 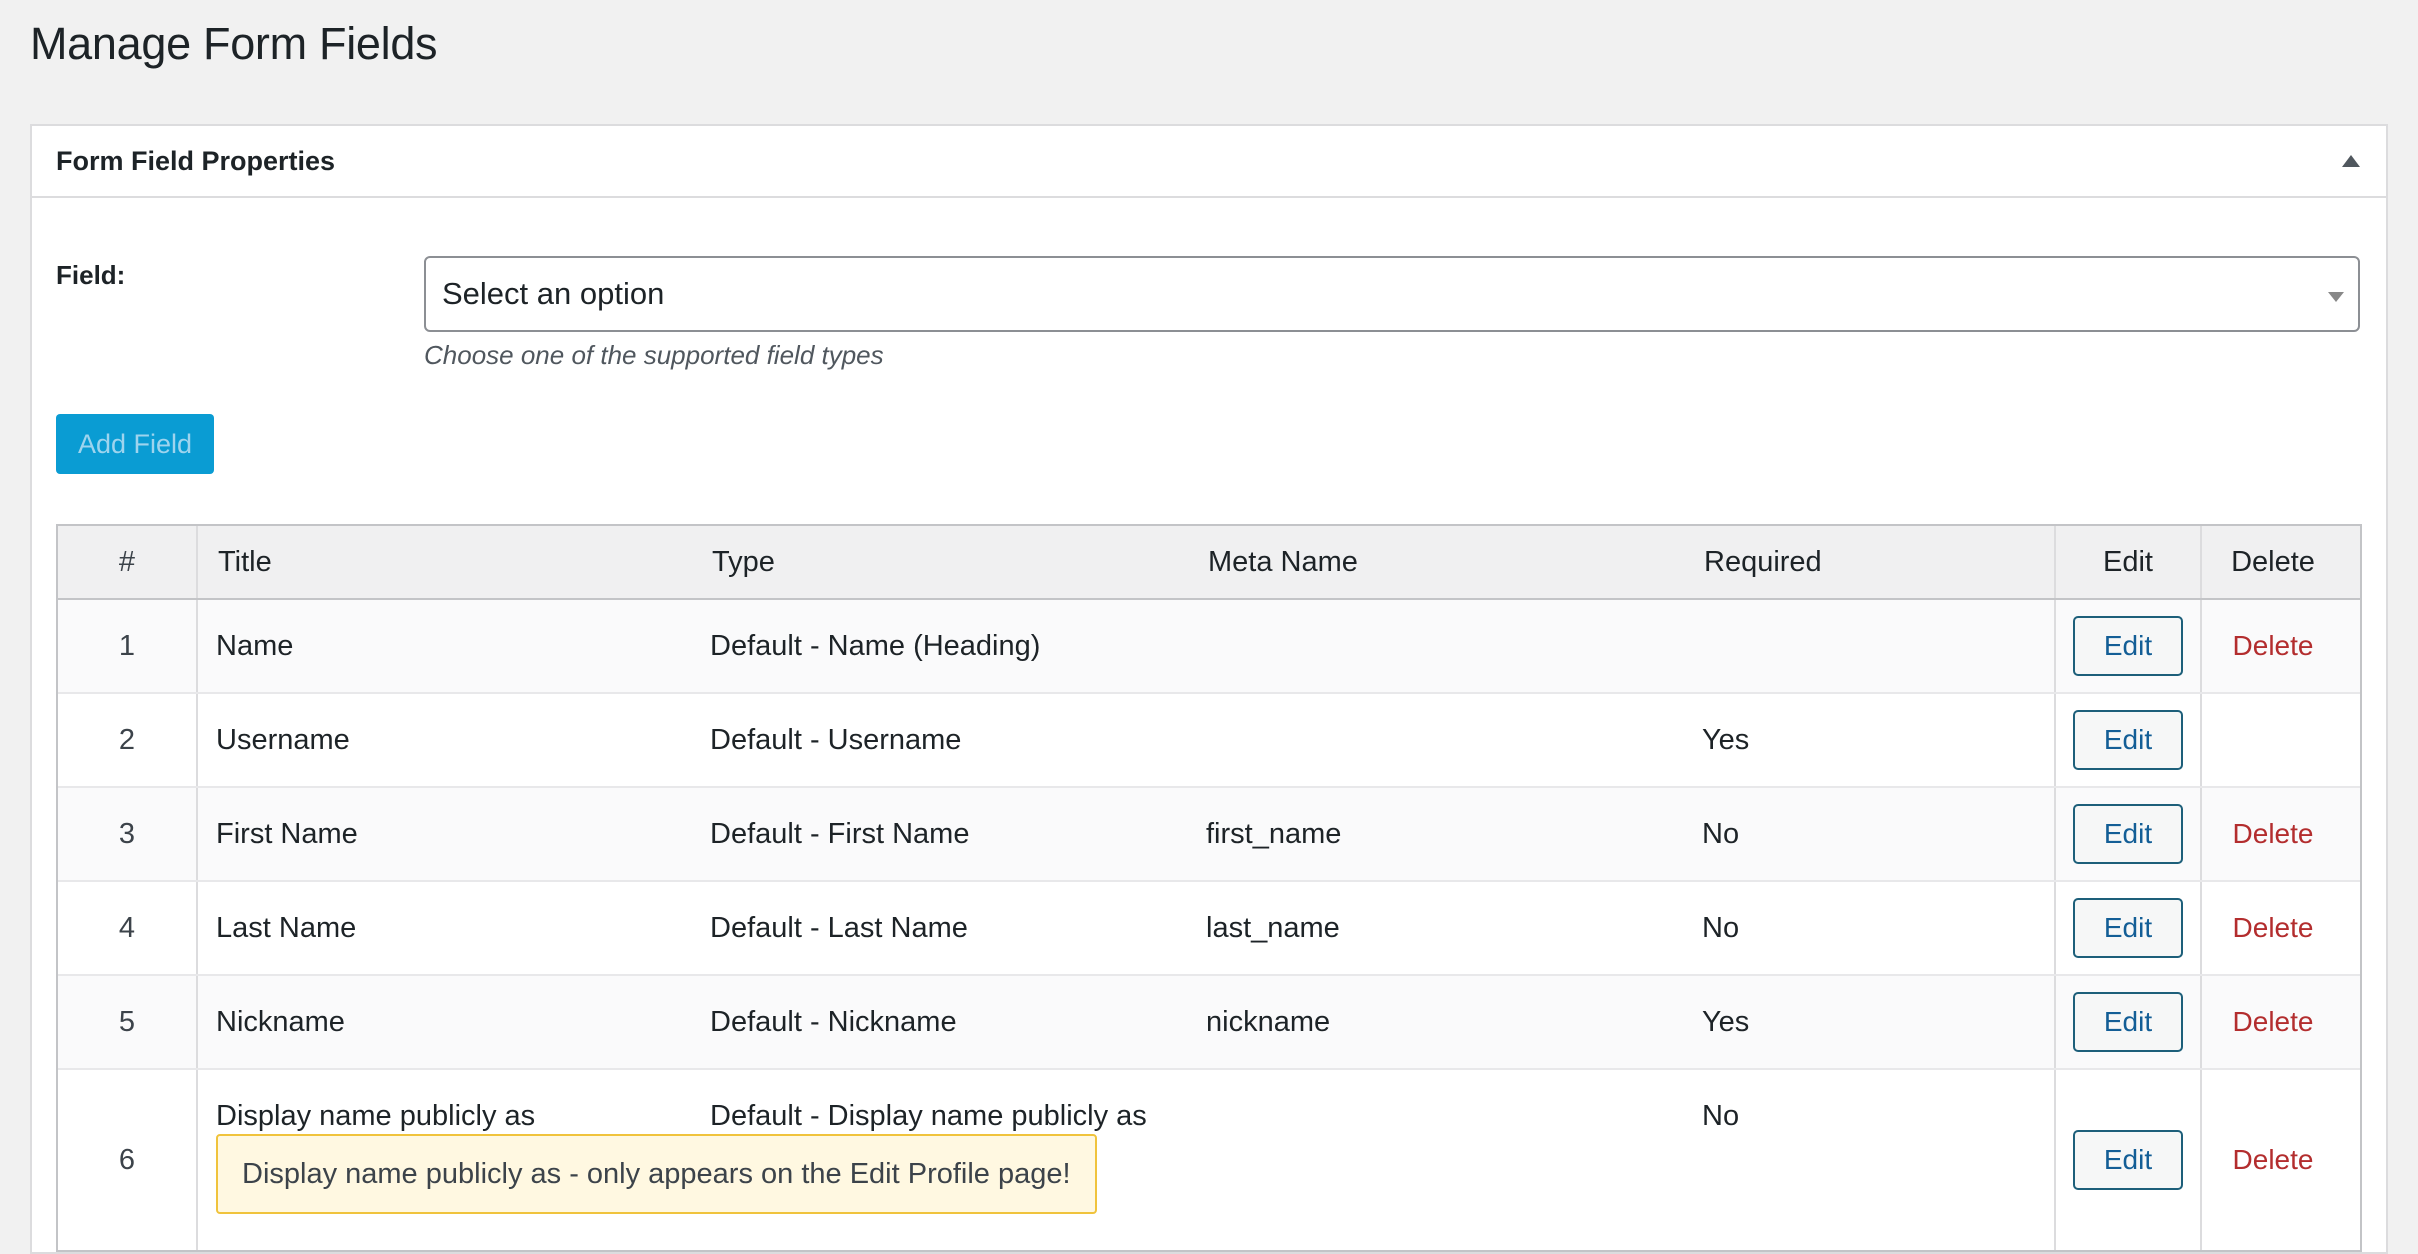 What do you see at coordinates (836, 739) in the screenshot?
I see `row-type: Default - Username` at bounding box center [836, 739].